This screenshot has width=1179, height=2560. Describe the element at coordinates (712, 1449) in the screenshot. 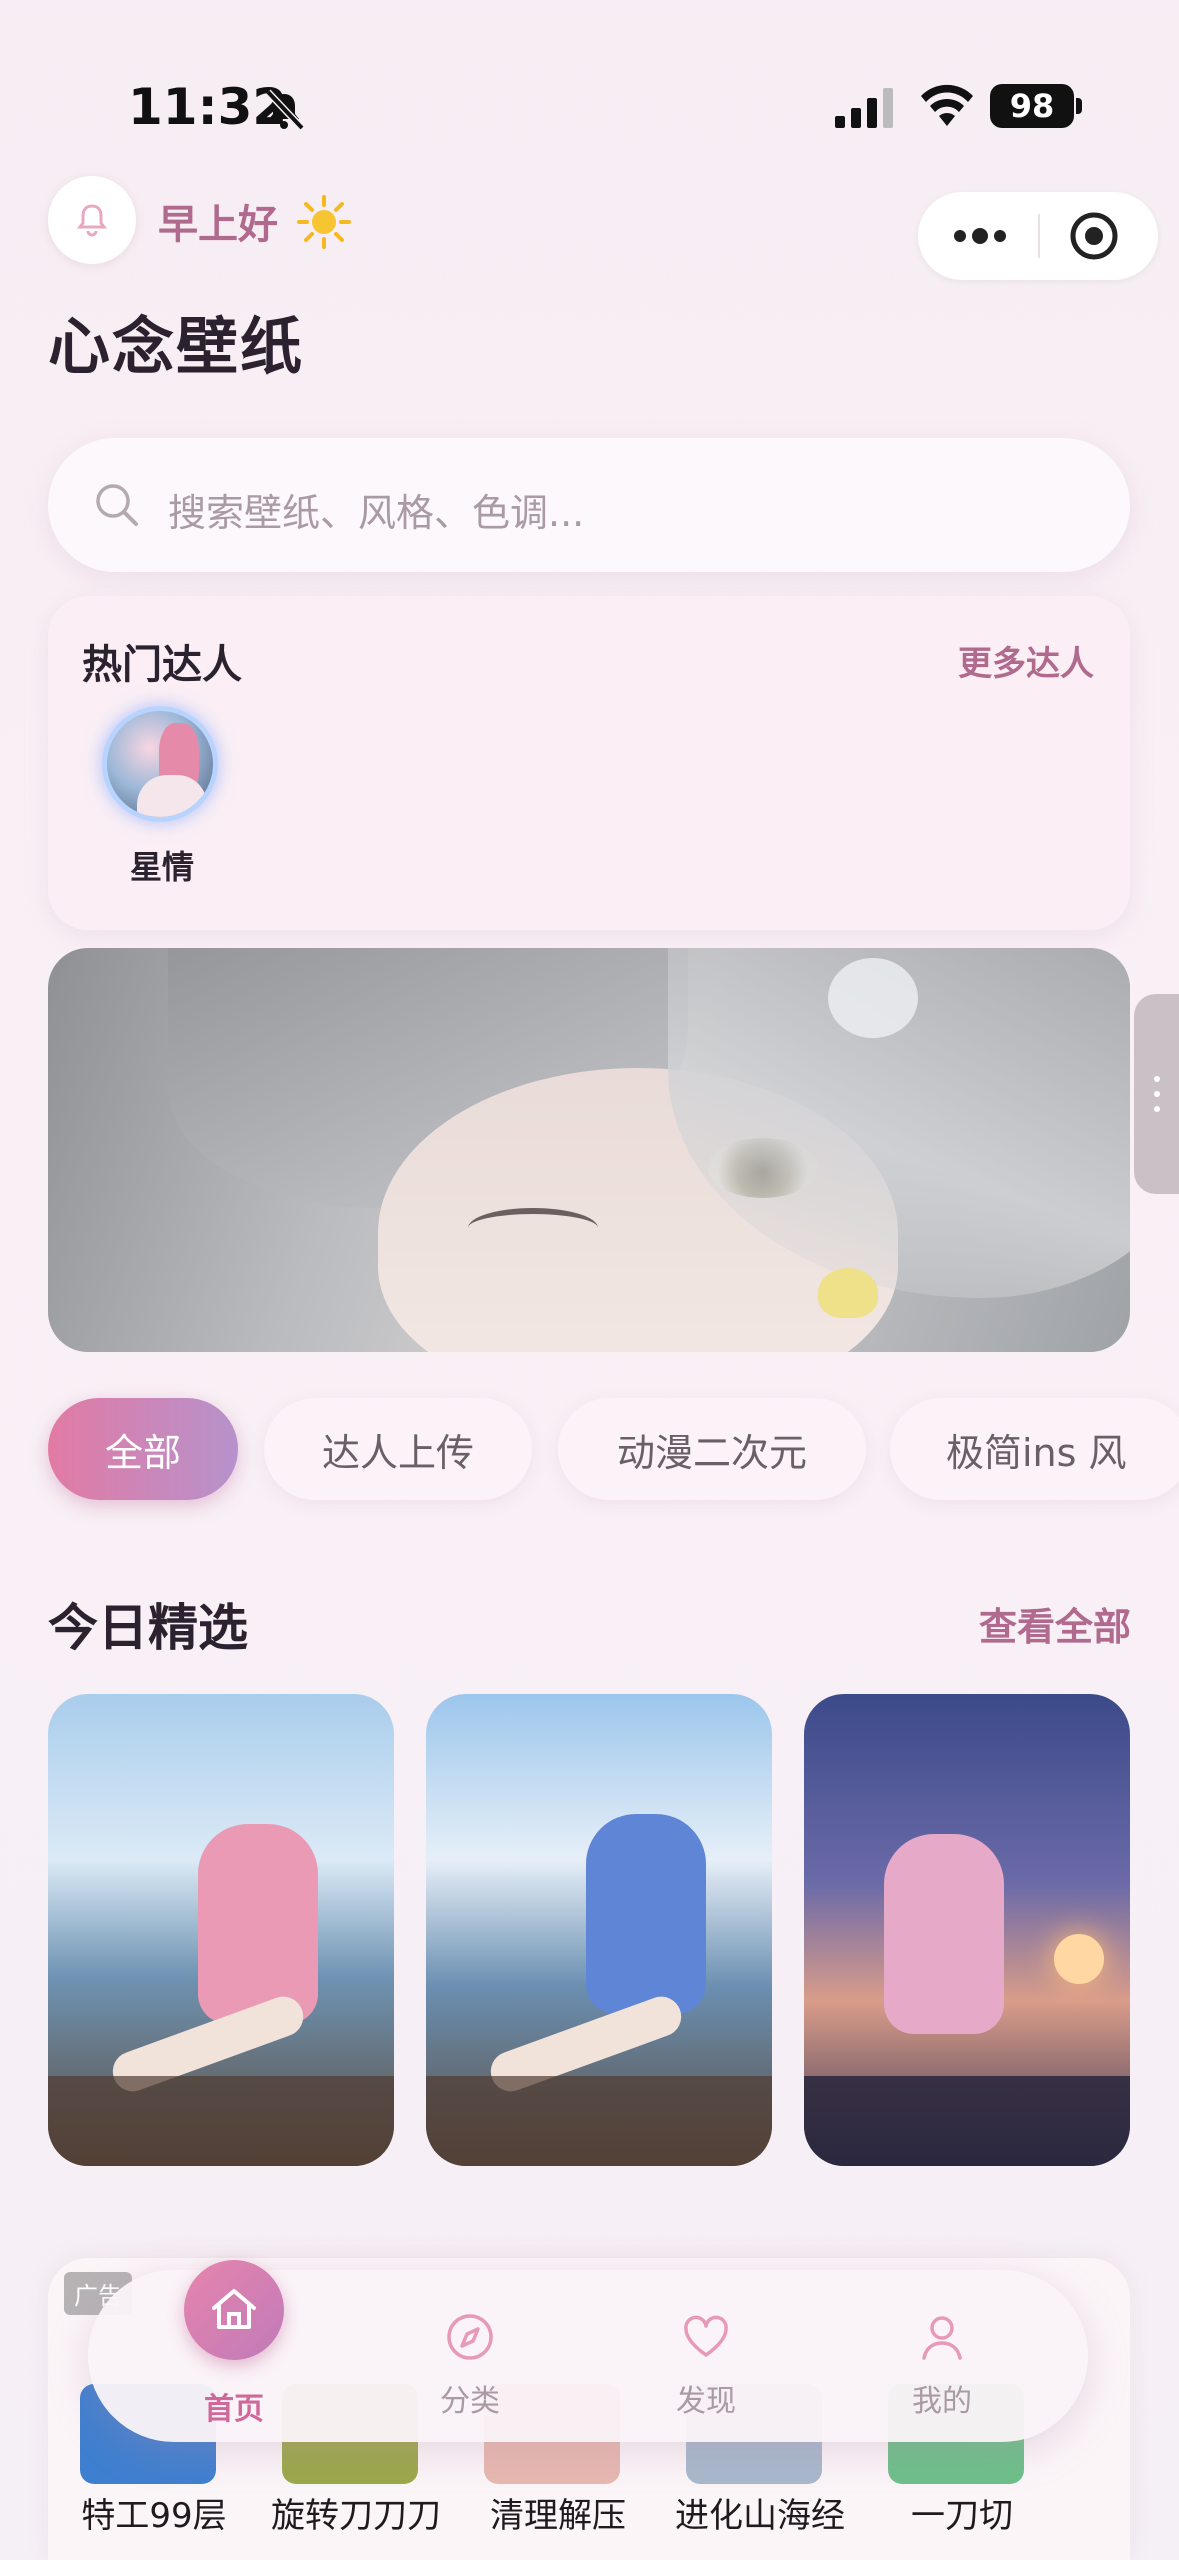

I see `tab-anime: 动漫二次元` at that location.